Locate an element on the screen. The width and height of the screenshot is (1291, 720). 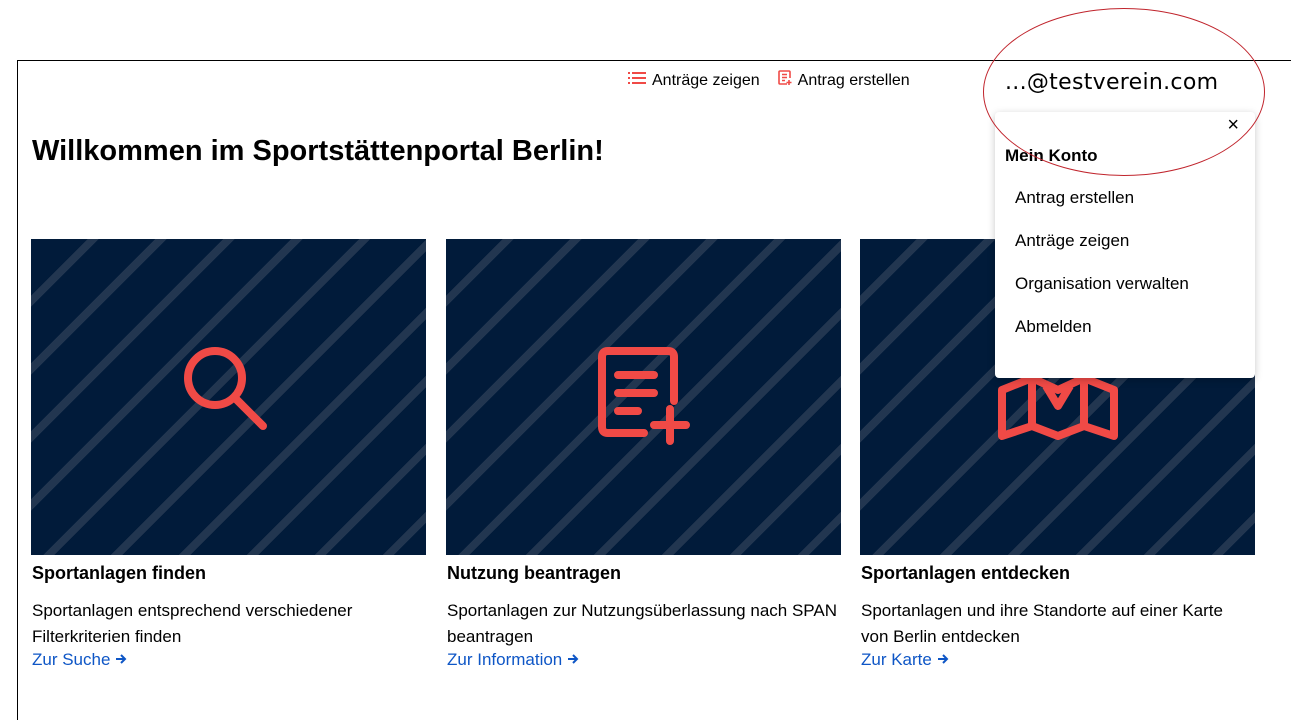
nav-antrag-erstellen-label: Antrag erstellen is located at coordinates (853, 80).